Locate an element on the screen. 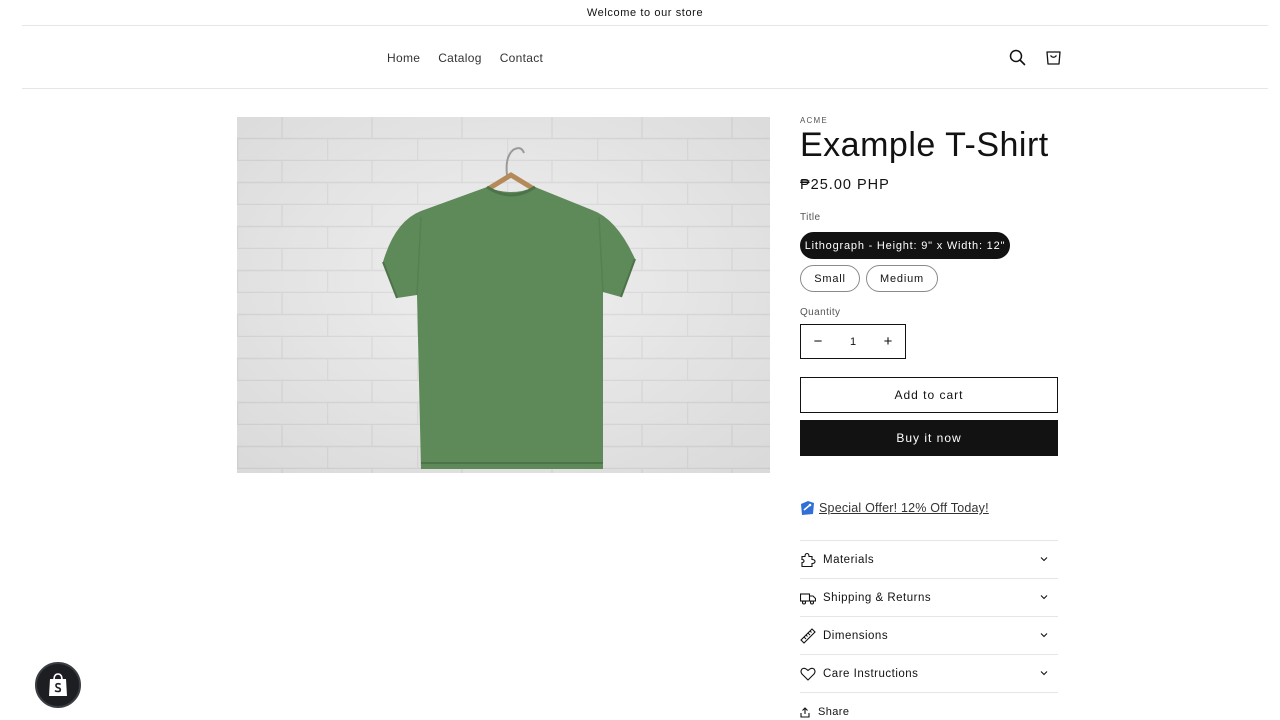 This screenshot has height=720, width=1280. option-small: Small is located at coordinates (830, 278).